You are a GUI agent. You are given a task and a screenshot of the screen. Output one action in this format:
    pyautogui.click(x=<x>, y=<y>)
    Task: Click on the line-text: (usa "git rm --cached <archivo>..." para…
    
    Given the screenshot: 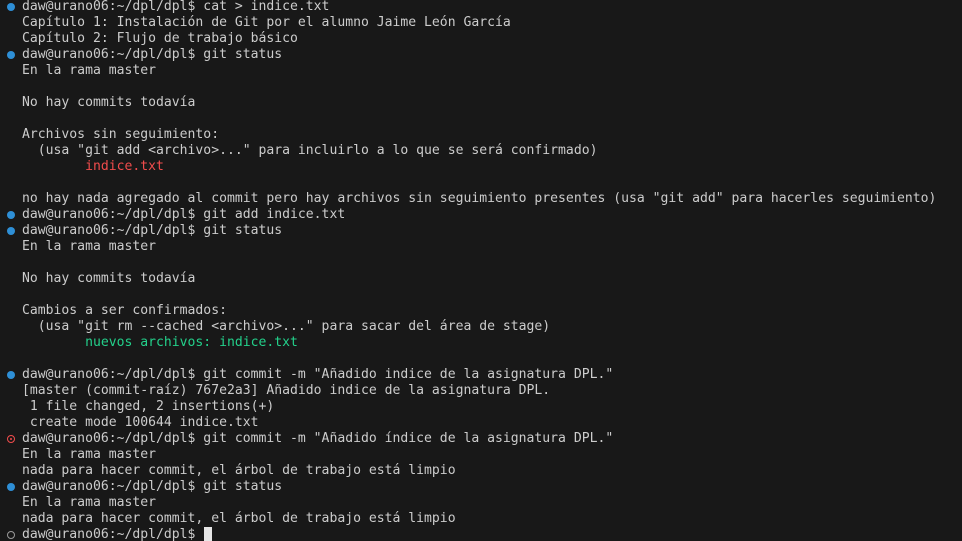 What is the action you would take?
    pyautogui.click(x=286, y=326)
    